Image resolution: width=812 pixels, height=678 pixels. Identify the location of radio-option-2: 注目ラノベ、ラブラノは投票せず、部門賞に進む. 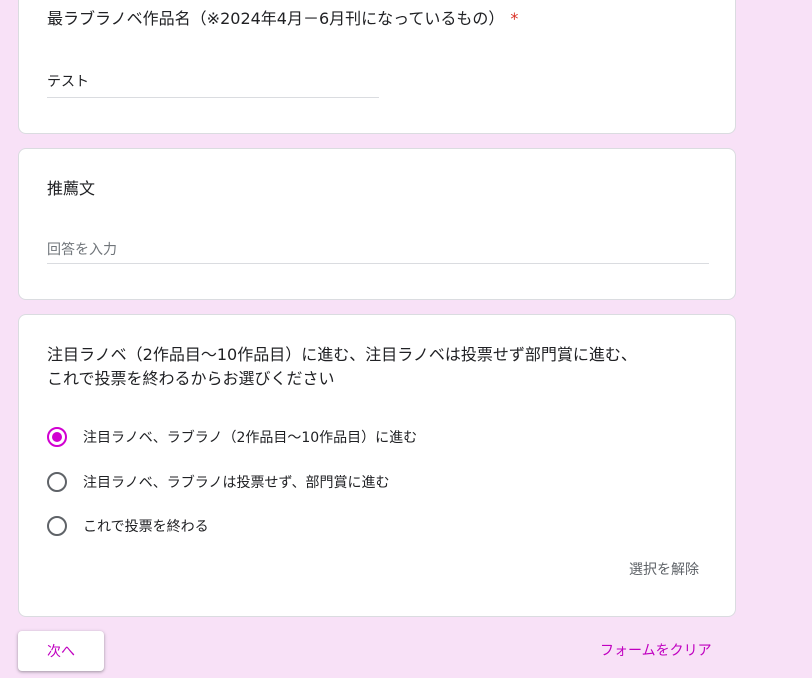
(218, 482).